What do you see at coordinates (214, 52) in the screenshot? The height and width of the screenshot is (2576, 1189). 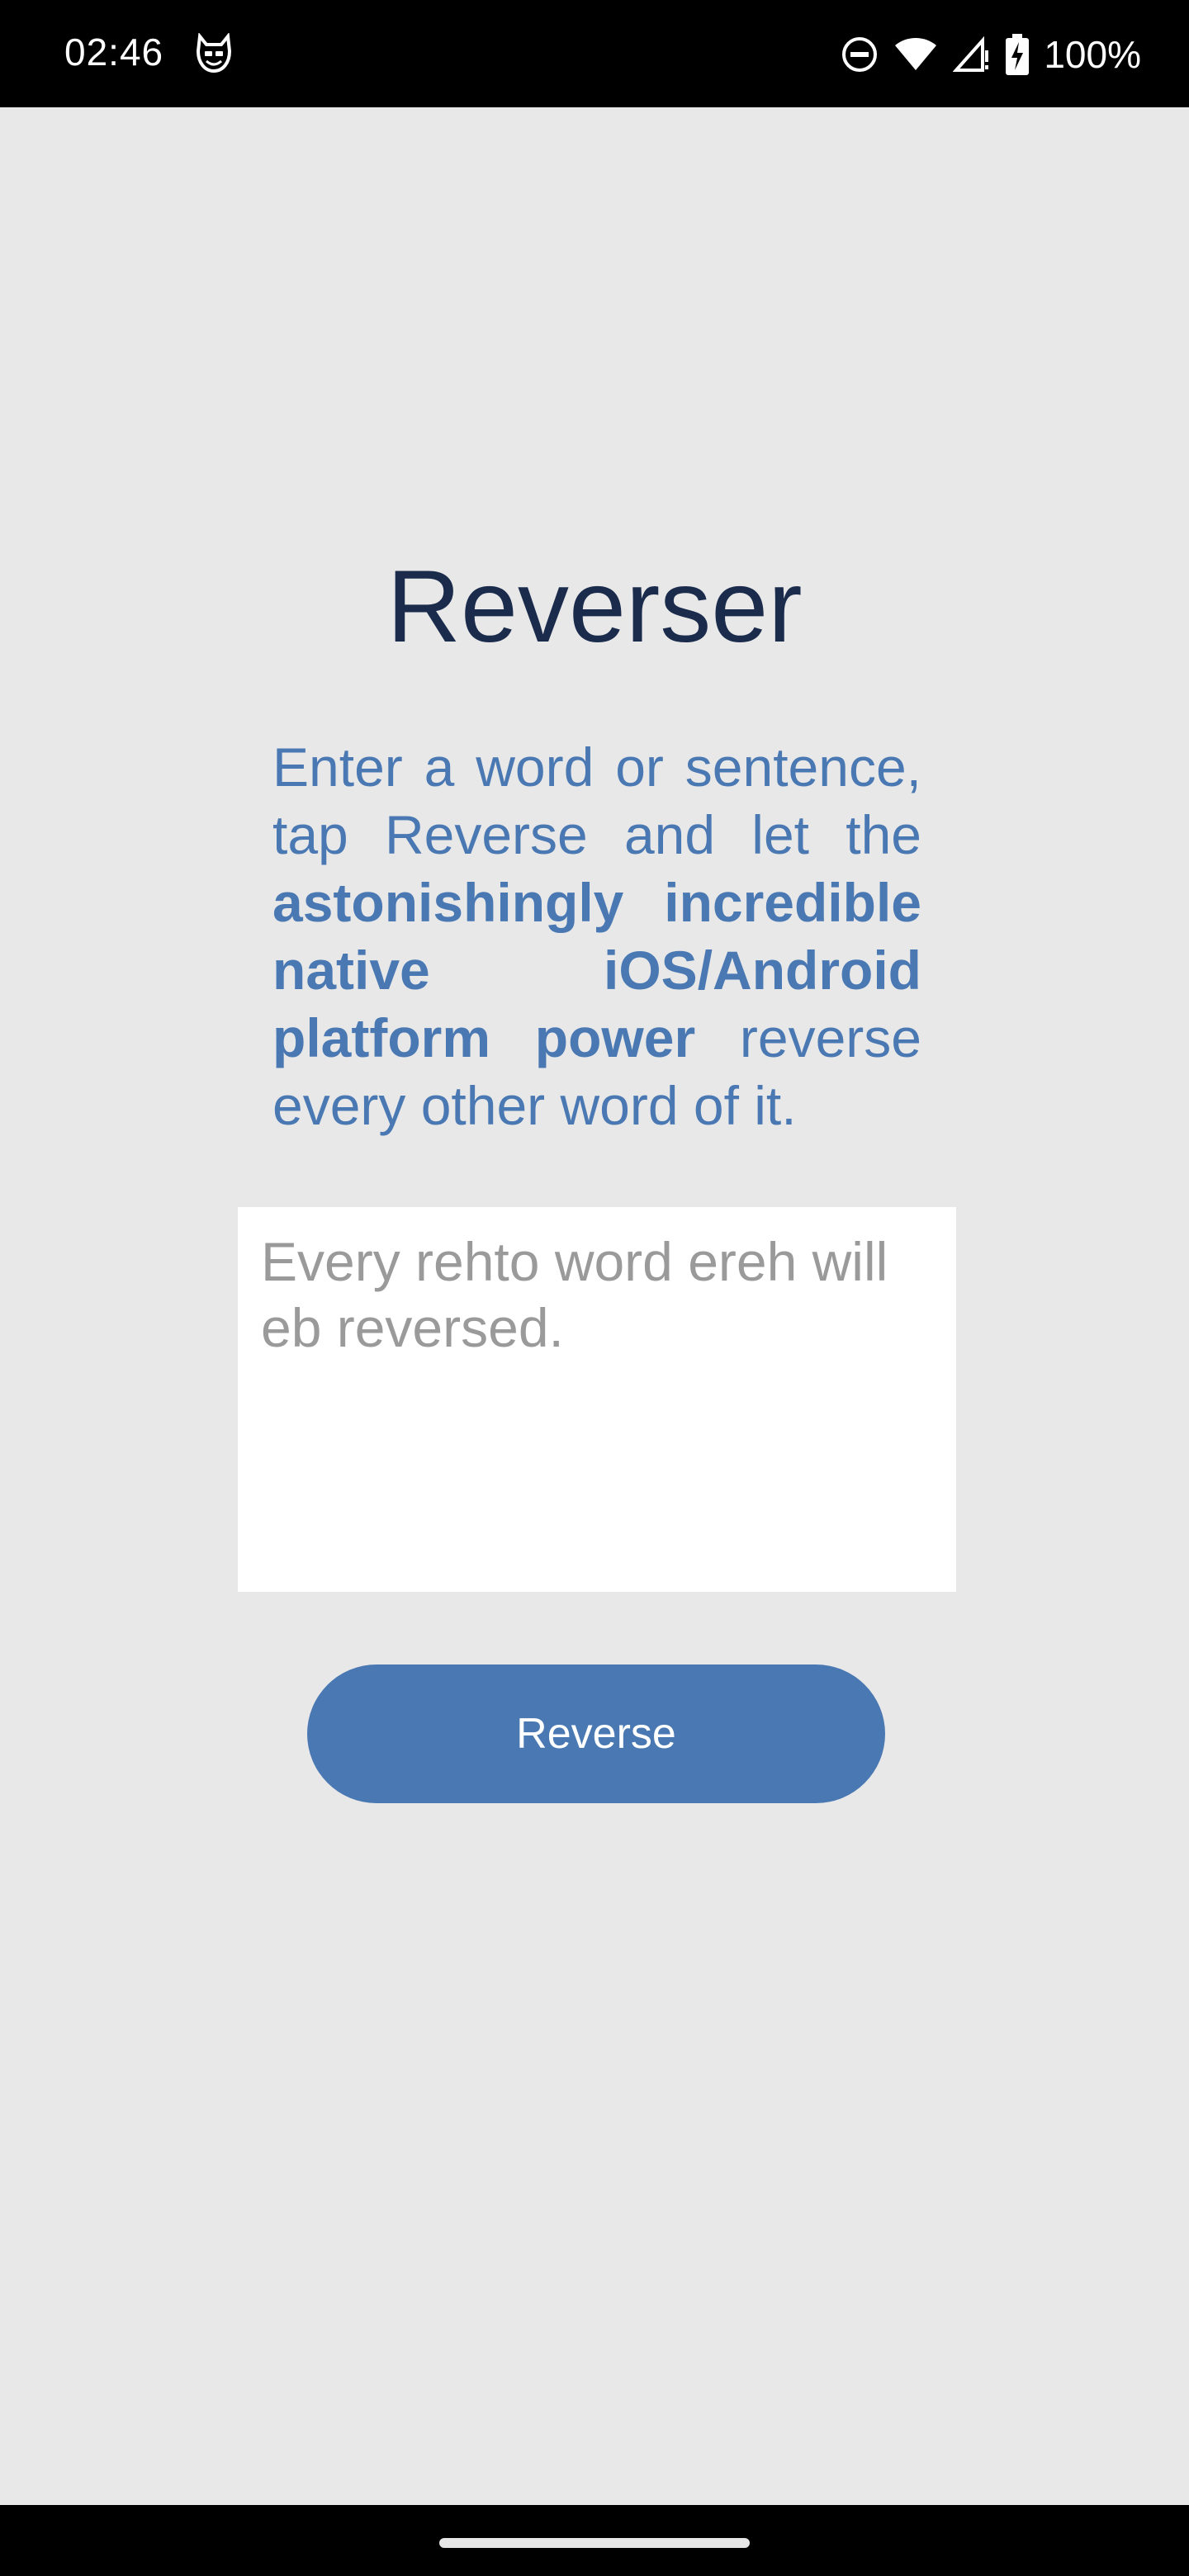 I see `app-notification-icon` at bounding box center [214, 52].